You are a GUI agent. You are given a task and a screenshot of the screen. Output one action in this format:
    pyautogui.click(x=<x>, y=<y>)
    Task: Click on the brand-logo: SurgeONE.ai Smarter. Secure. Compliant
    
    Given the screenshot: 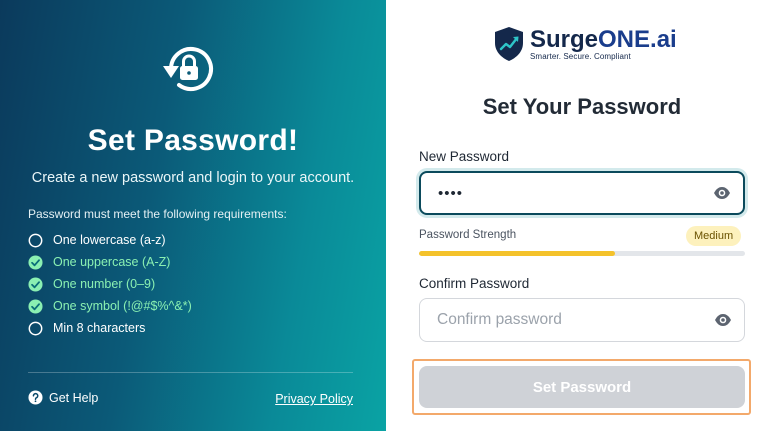 What is the action you would take?
    pyautogui.click(x=585, y=44)
    